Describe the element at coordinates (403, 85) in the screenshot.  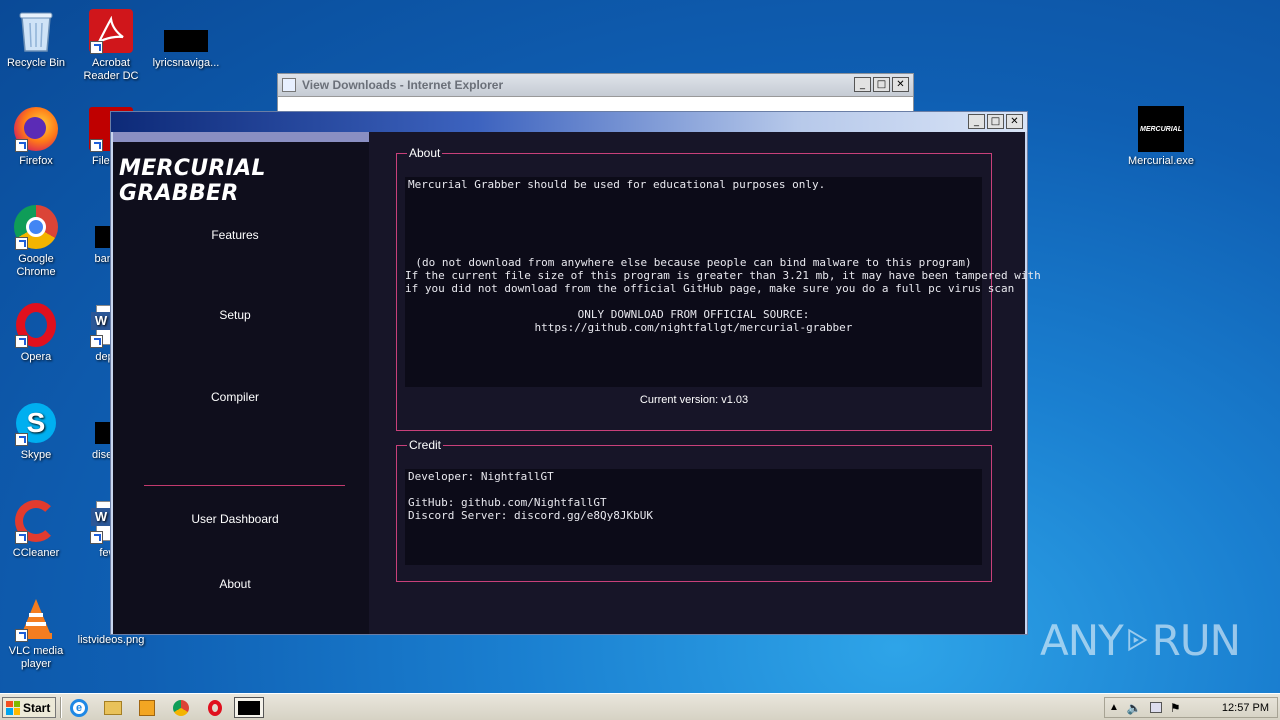
I see `ie-window-title: View Downloads - Internet Explorer` at that location.